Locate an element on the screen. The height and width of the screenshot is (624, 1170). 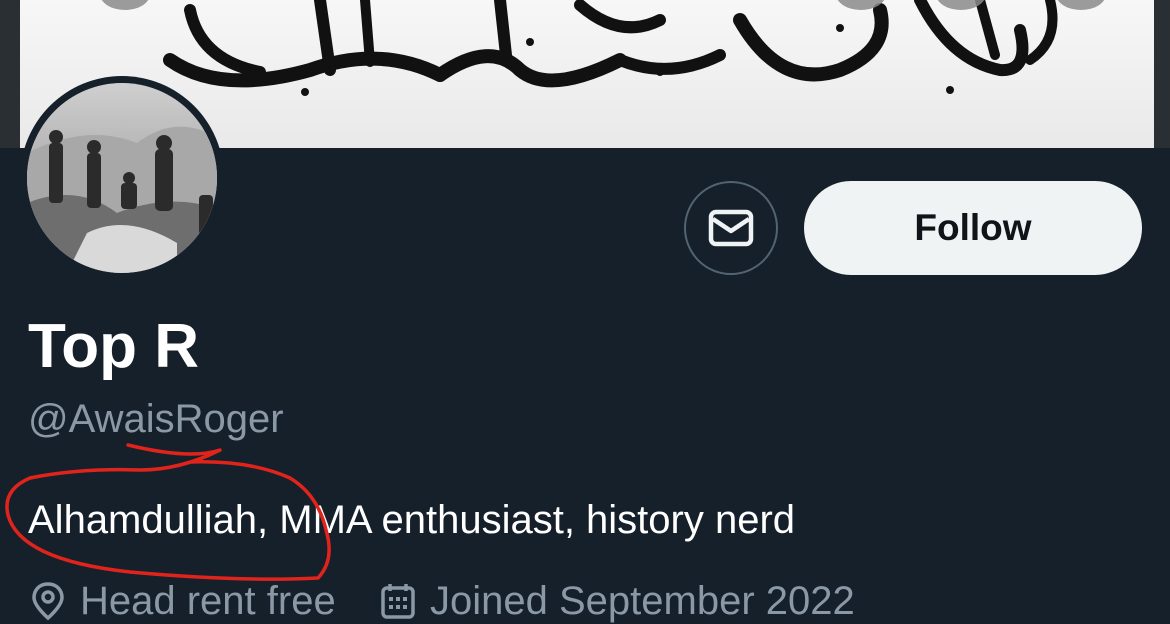
location-pin-icon is located at coordinates (48, 601).